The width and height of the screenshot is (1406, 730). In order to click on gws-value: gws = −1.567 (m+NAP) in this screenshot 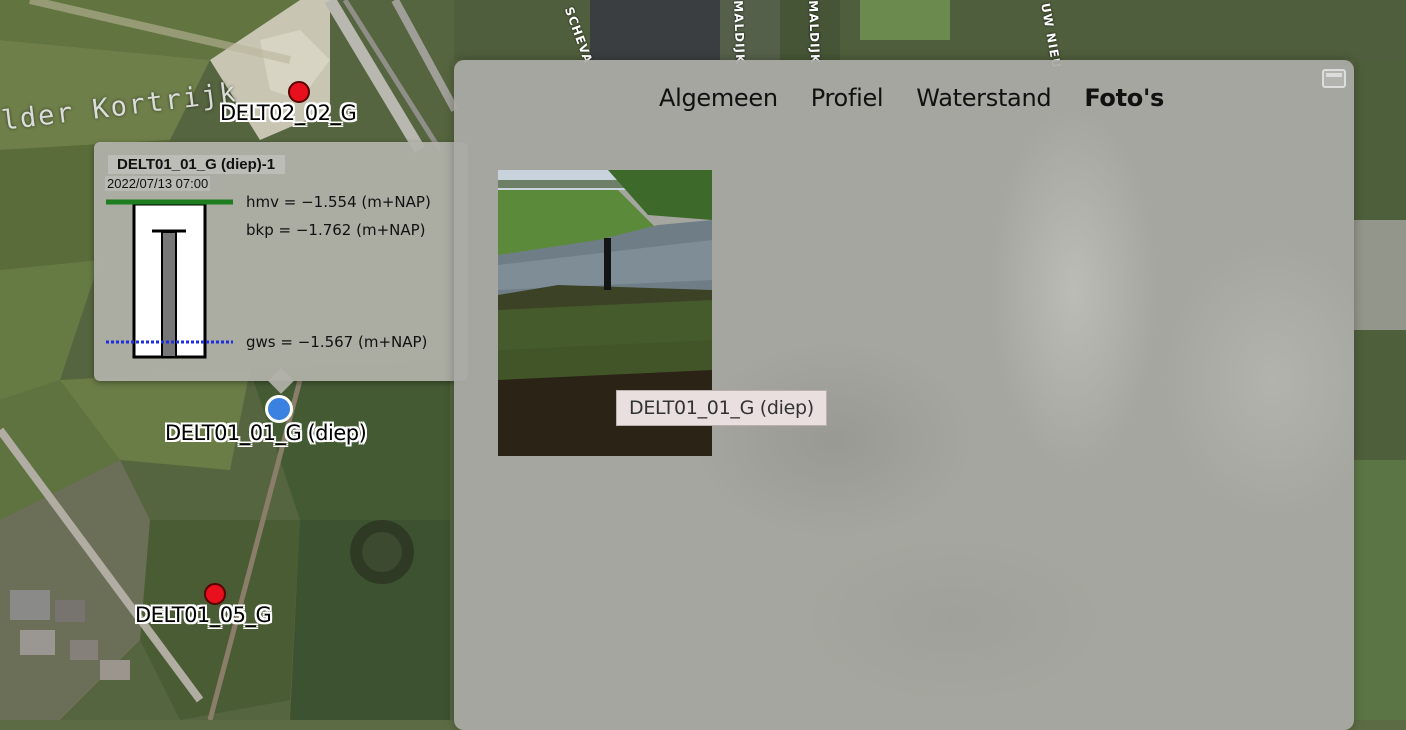, I will do `click(337, 342)`.